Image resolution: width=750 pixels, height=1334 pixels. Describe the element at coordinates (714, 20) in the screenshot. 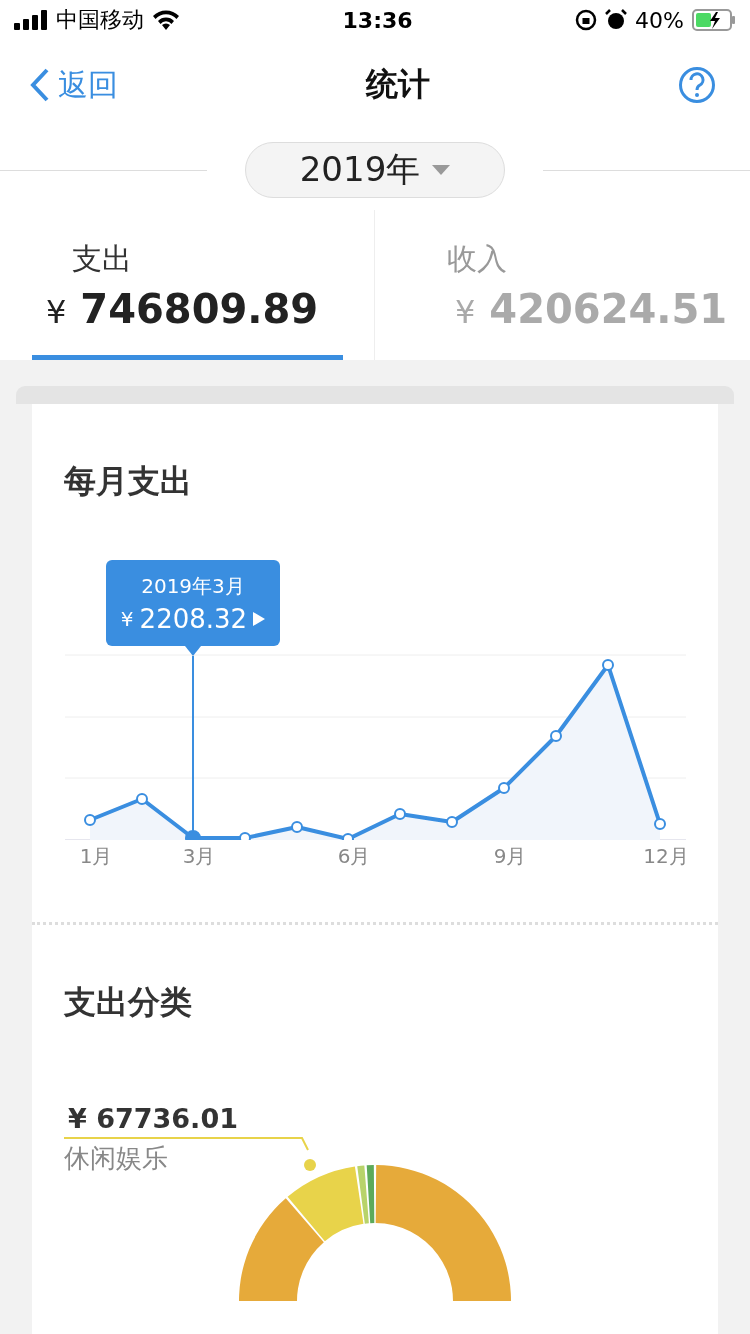

I see `battery-icon` at that location.